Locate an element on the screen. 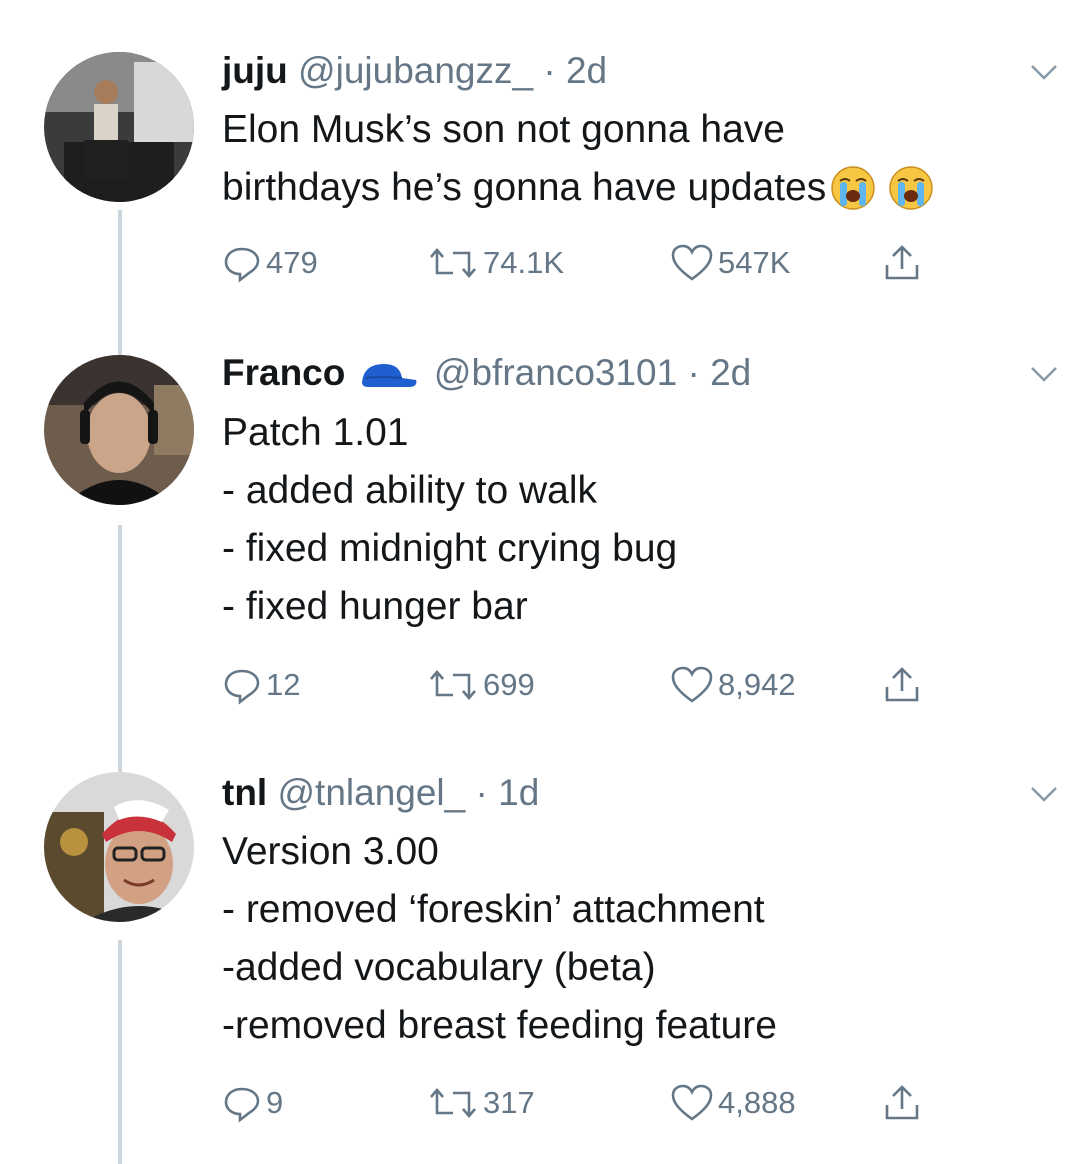  retweet-count: 317 is located at coordinates (509, 1102).